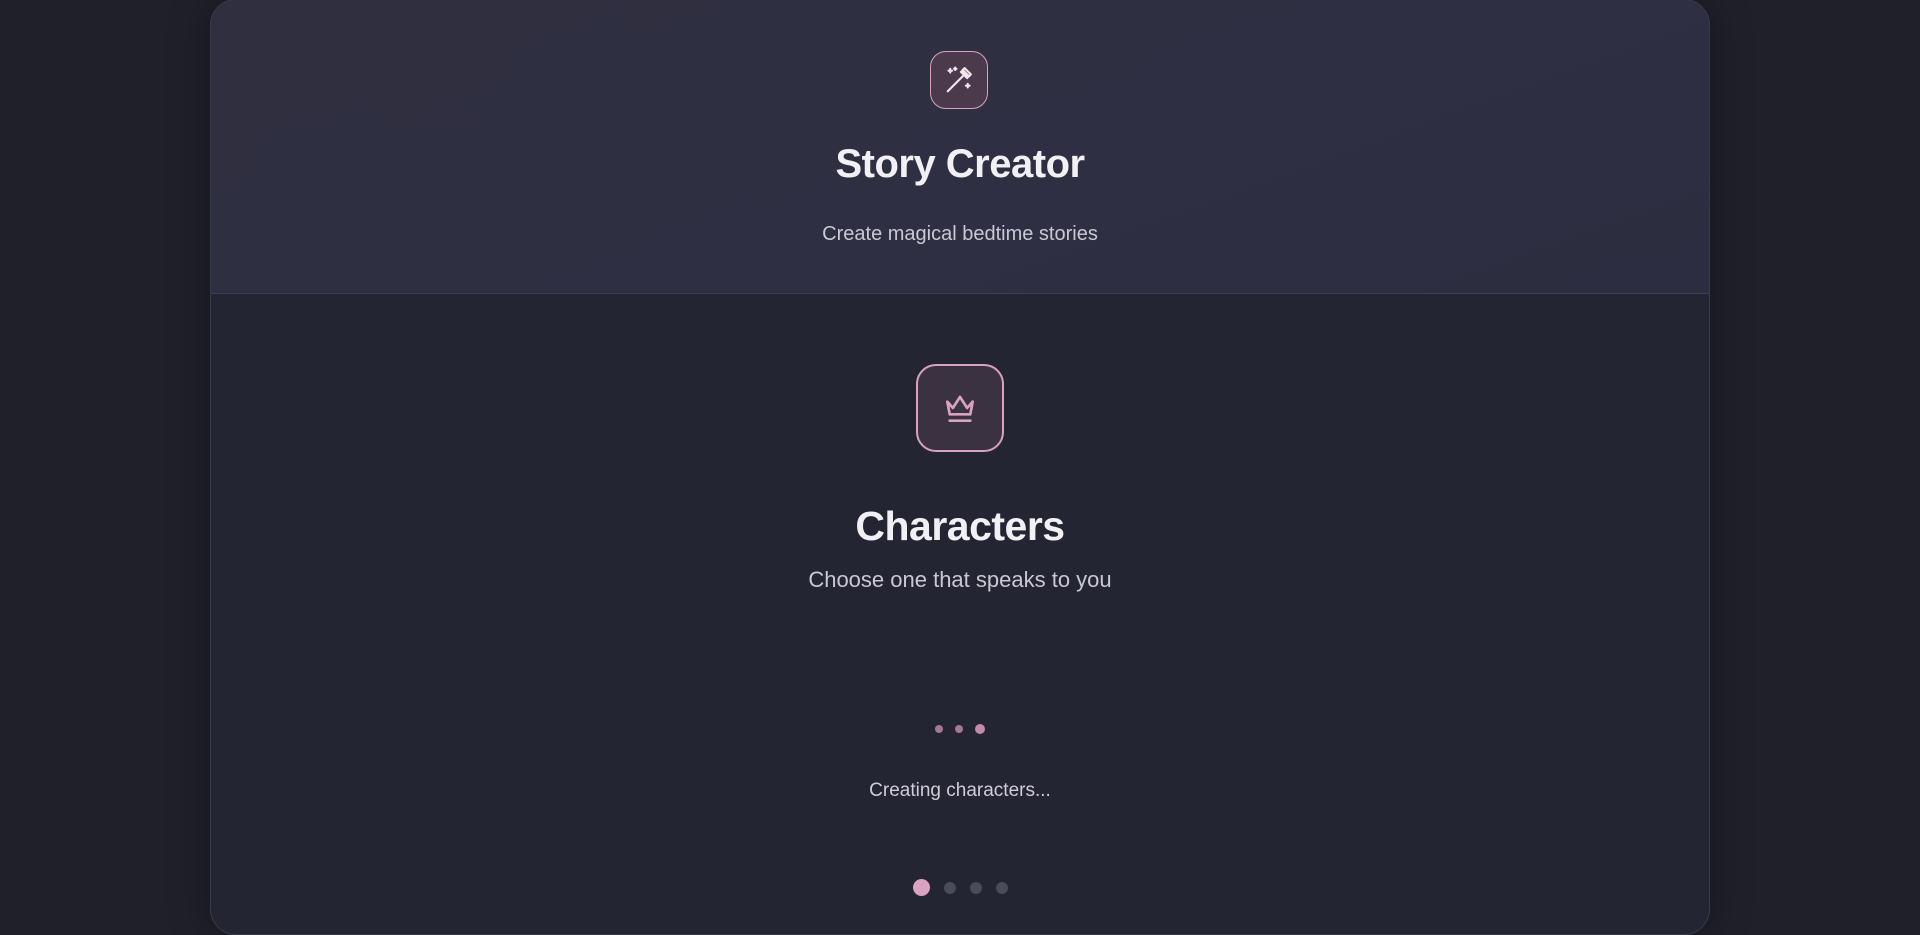 The image size is (1920, 935). I want to click on step-pager, so click(960, 887).